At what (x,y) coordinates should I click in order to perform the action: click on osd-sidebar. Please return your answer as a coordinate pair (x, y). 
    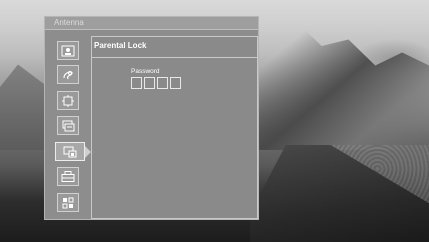
    Looking at the image, I should click on (72, 127).